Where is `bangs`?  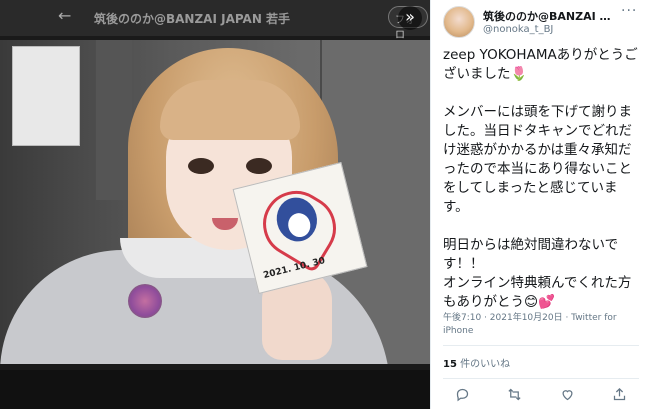 bangs is located at coordinates (230, 110).